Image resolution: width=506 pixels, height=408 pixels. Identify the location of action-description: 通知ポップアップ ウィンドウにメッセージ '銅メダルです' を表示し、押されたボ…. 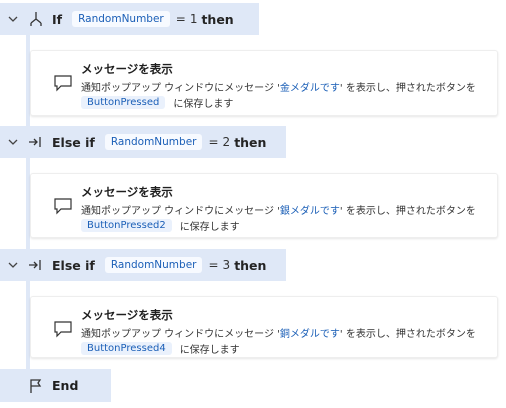
(278, 332).